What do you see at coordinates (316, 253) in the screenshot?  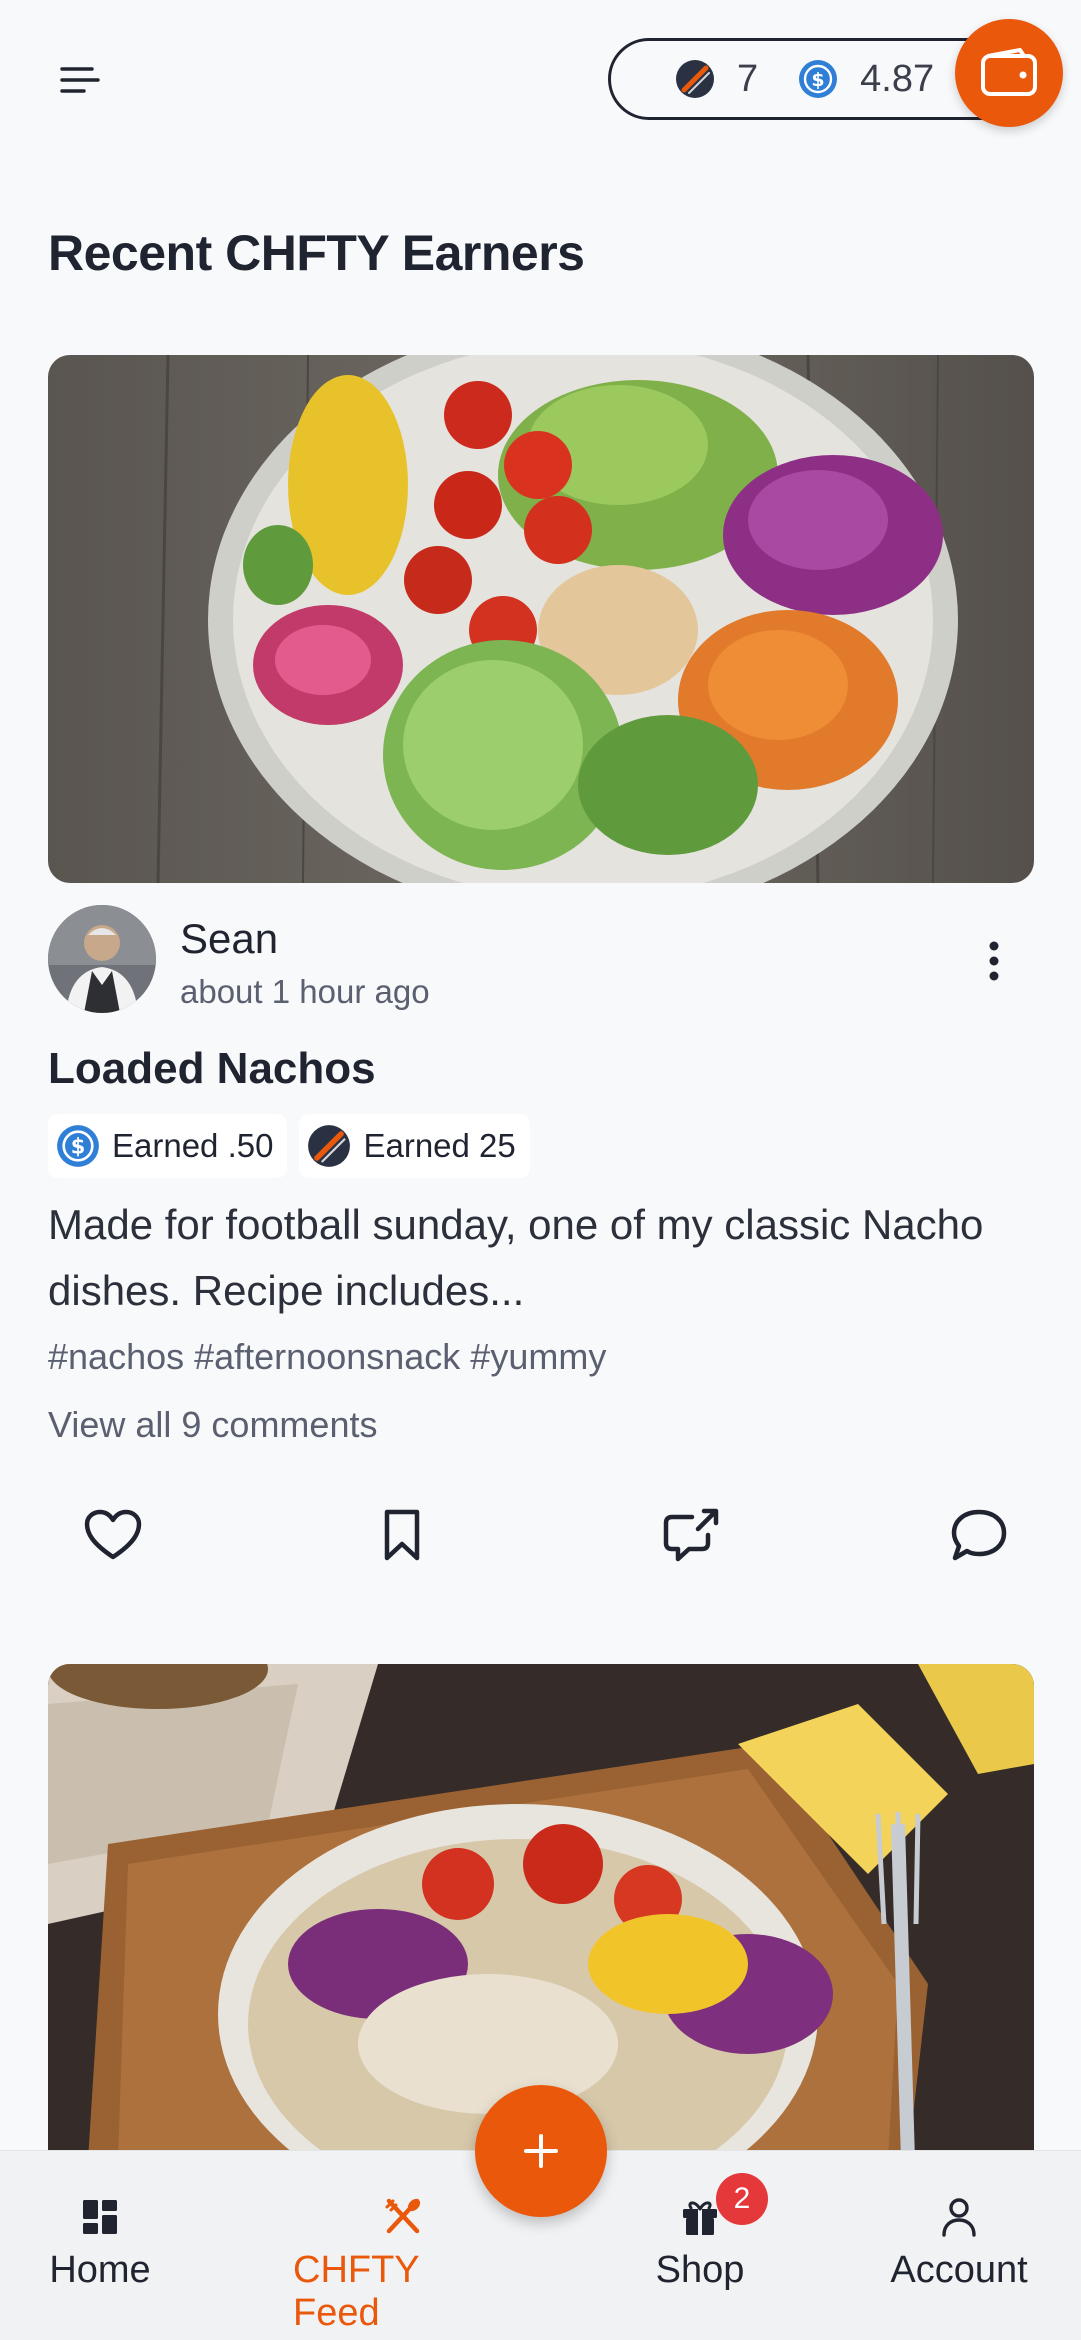 I see `section-title: Recent CHFTY Earners` at bounding box center [316, 253].